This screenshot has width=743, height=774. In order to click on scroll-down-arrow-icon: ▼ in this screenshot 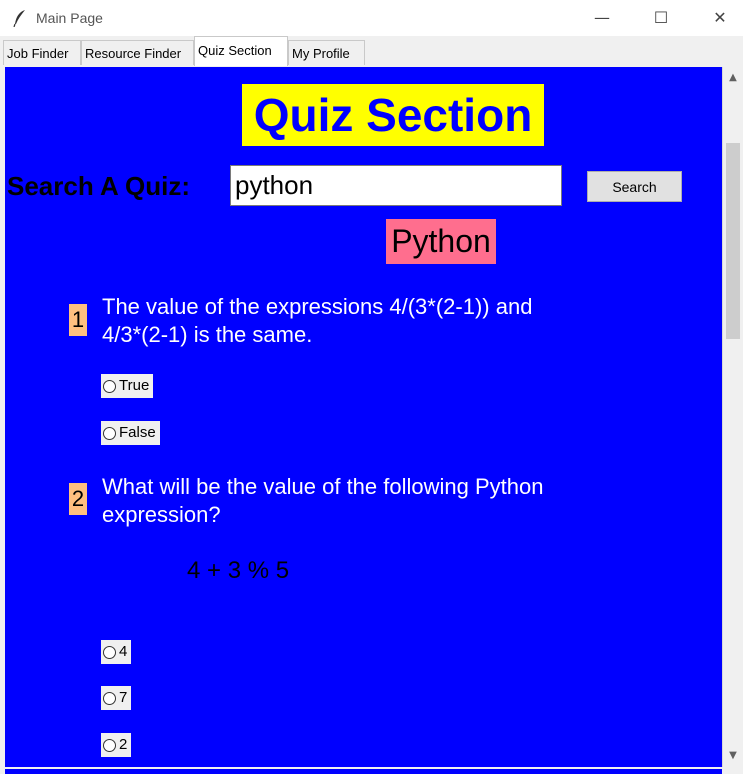, I will do `click(733, 756)`.